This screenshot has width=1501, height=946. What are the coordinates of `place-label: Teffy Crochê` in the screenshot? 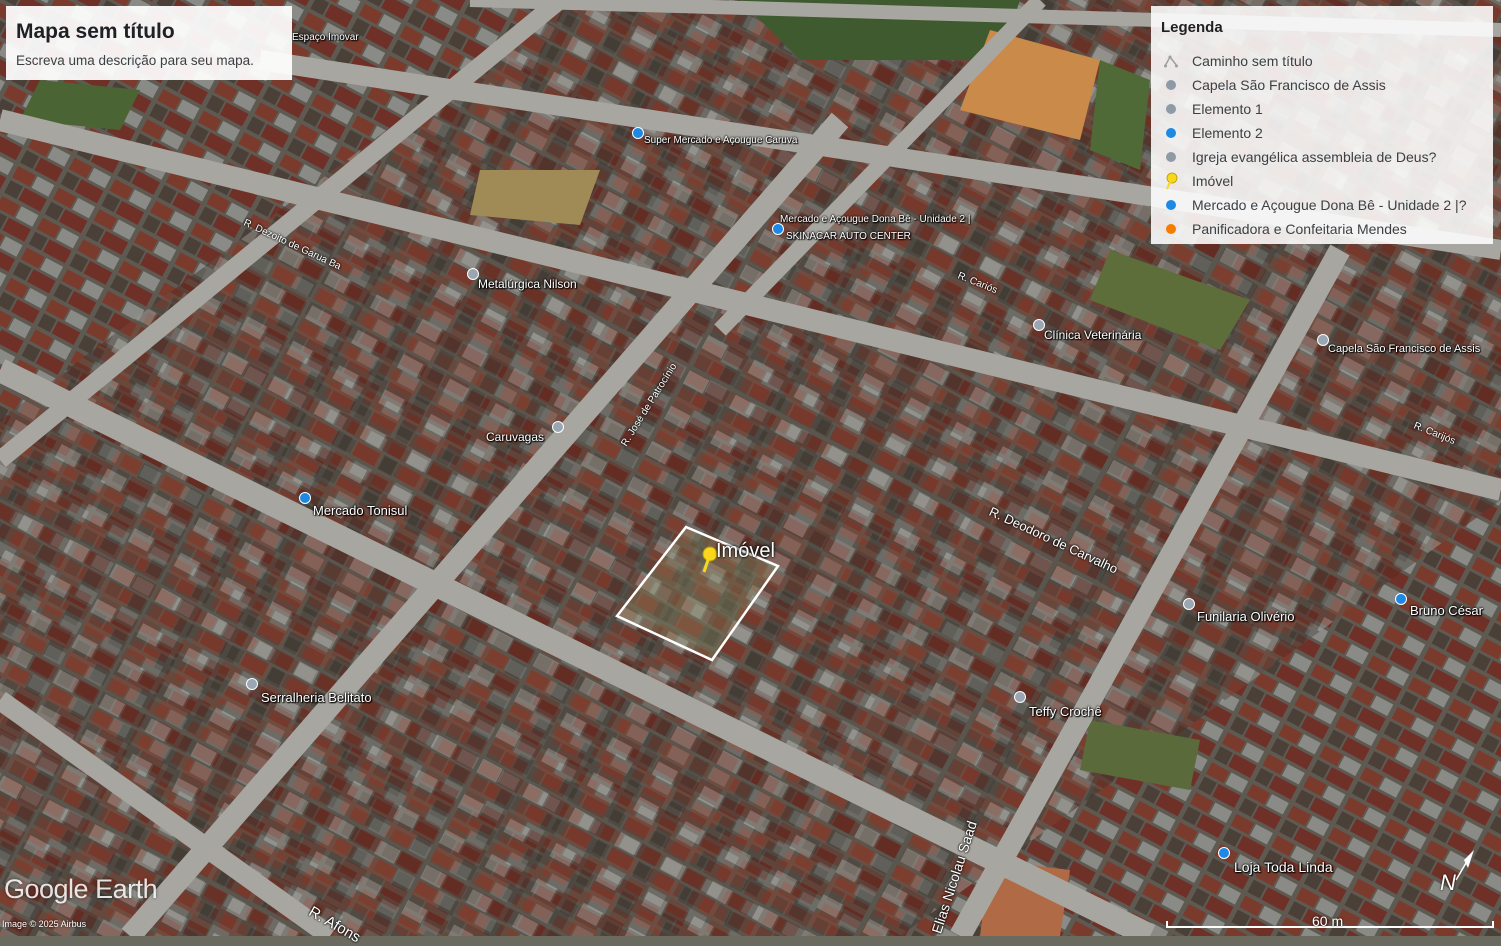 It's located at (1065, 711).